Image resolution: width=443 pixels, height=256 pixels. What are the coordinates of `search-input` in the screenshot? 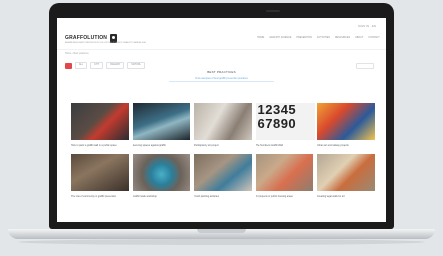 It's located at (365, 66).